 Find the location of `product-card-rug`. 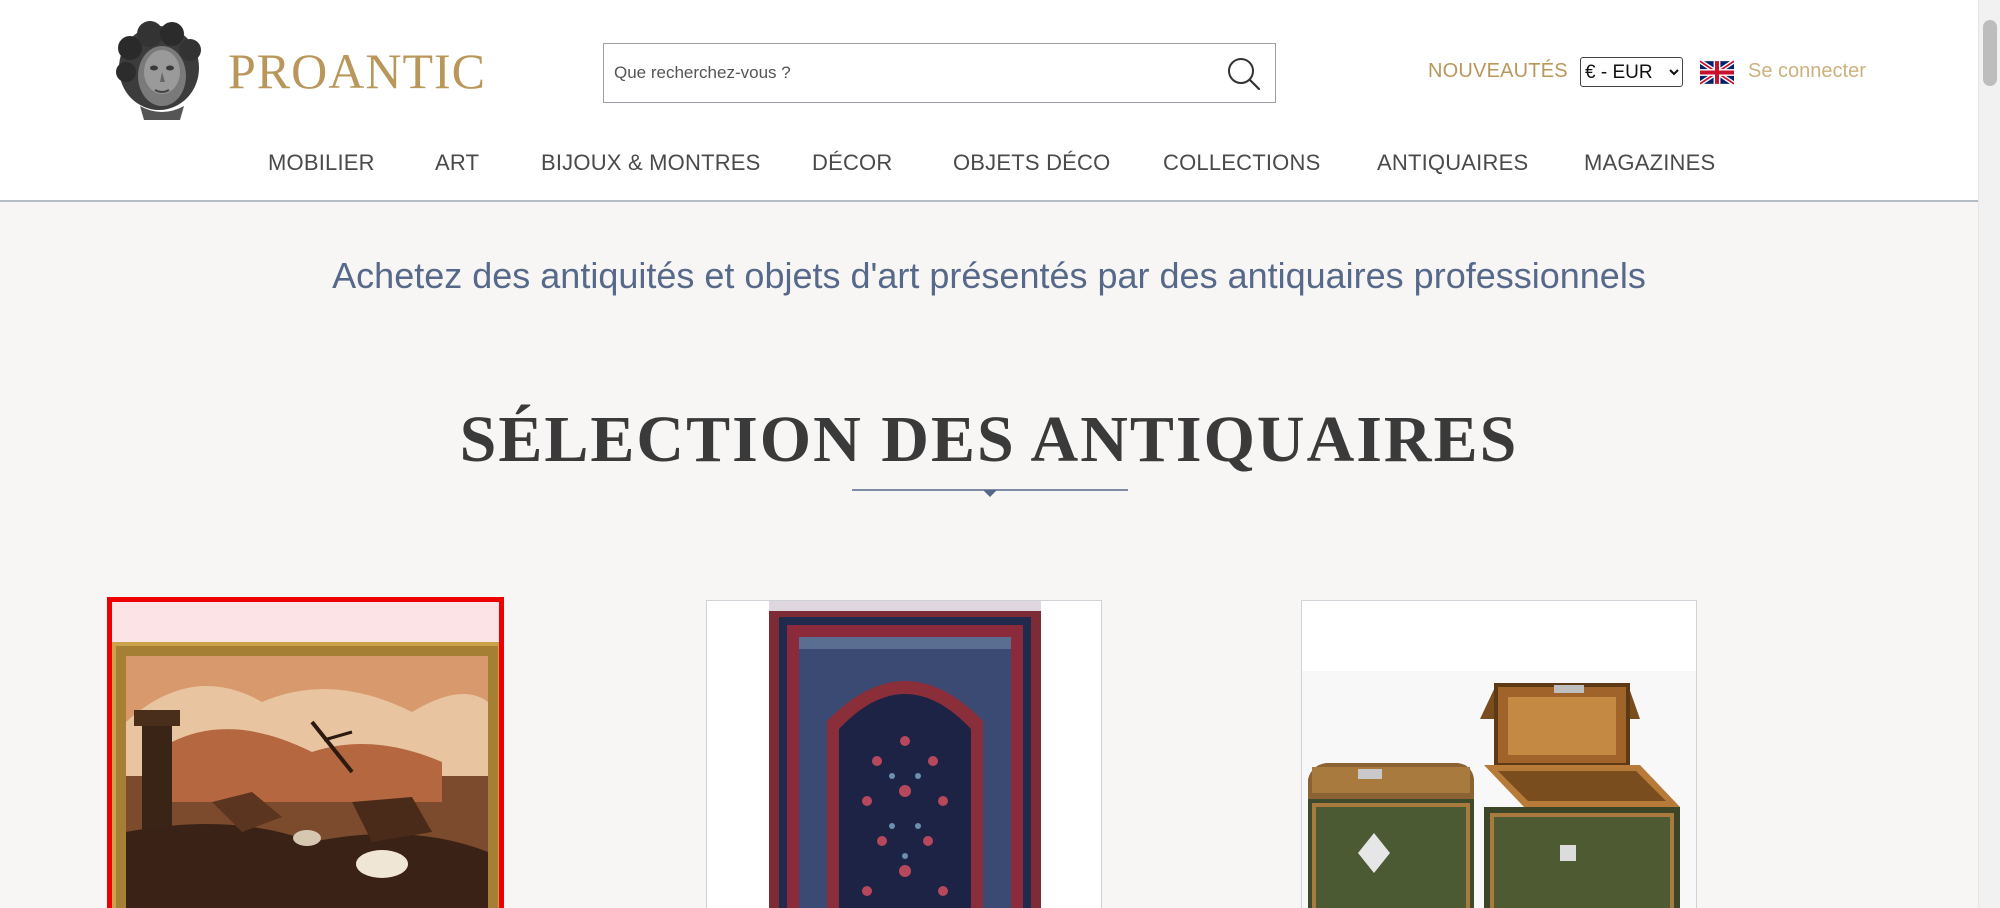

product-card-rug is located at coordinates (904, 754).